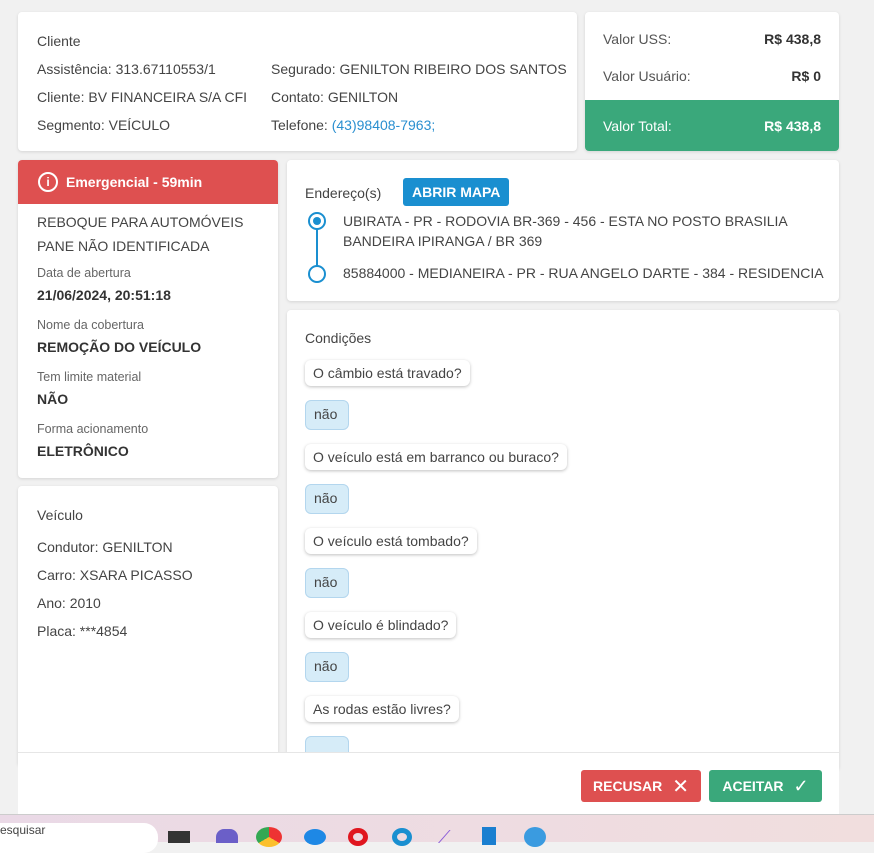 The height and width of the screenshot is (853, 874). I want to click on condutor: Condutor: GENILTON, so click(105, 547).